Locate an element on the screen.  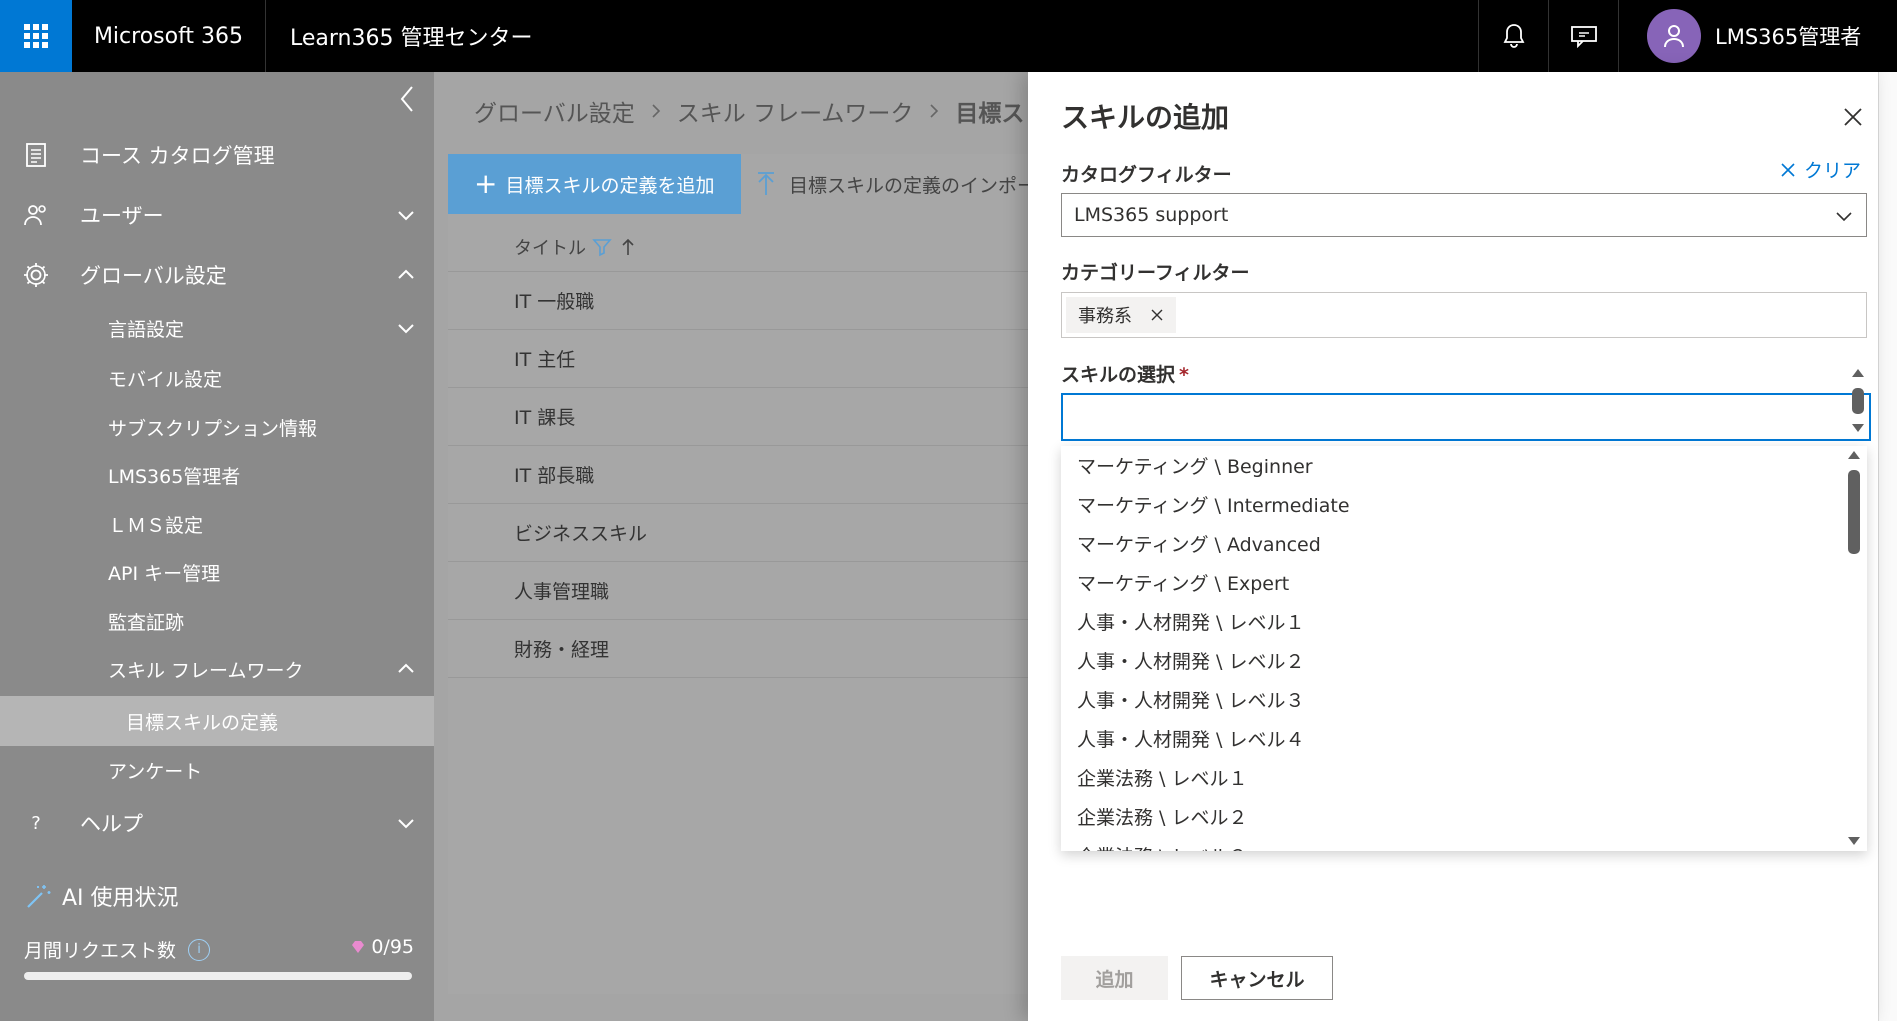
gear-icon is located at coordinates (36, 275).